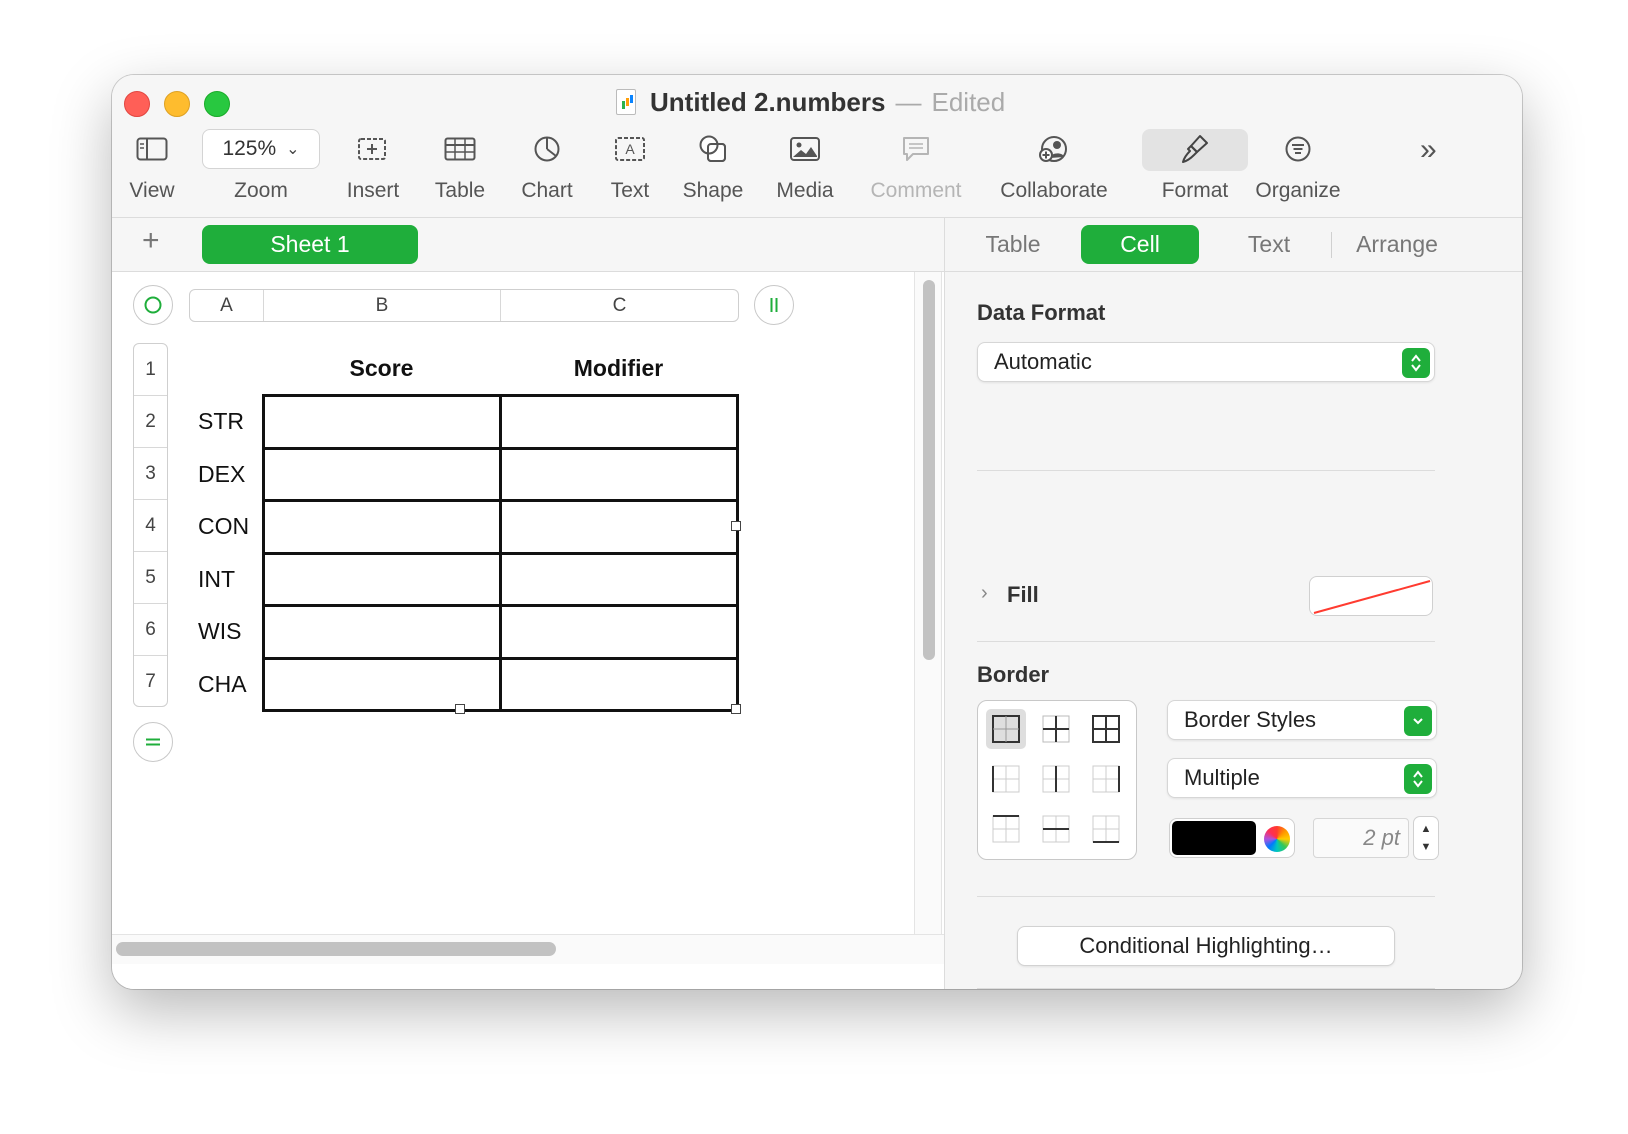 The image size is (1628, 1134). I want to click on zoom-popup: 125% ⌄, so click(261, 149).